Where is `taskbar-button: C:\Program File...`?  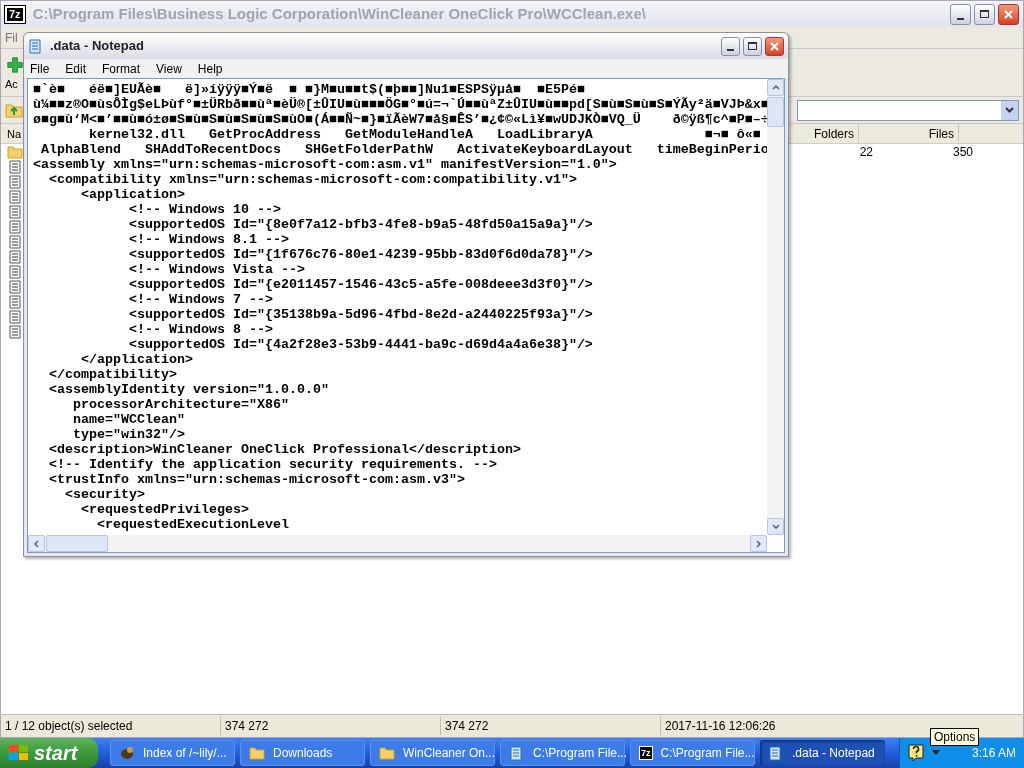
taskbar-button: C:\Program File... is located at coordinates (562, 753).